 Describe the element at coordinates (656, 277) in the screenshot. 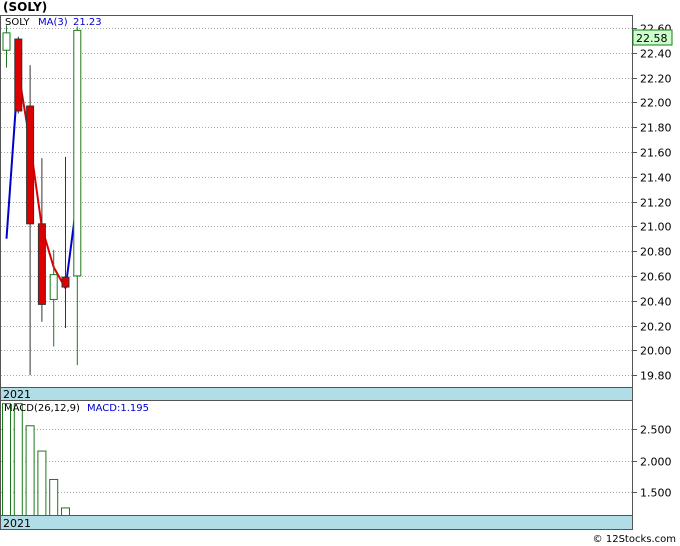

I see `price-tick-label: 20.60` at that location.